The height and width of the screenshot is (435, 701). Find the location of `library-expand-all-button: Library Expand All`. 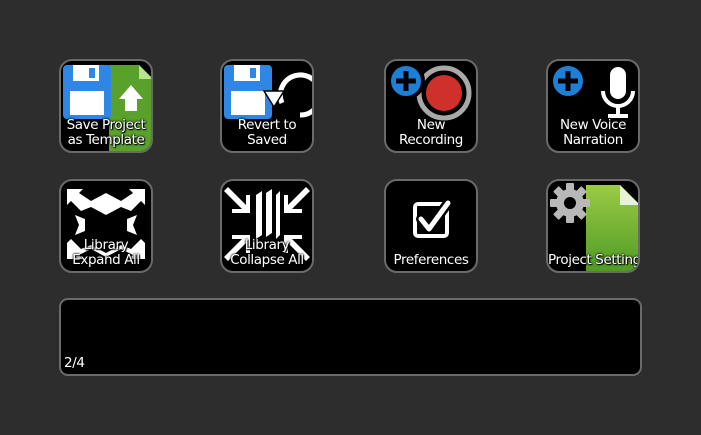

library-expand-all-button: Library Expand All is located at coordinates (106, 226).